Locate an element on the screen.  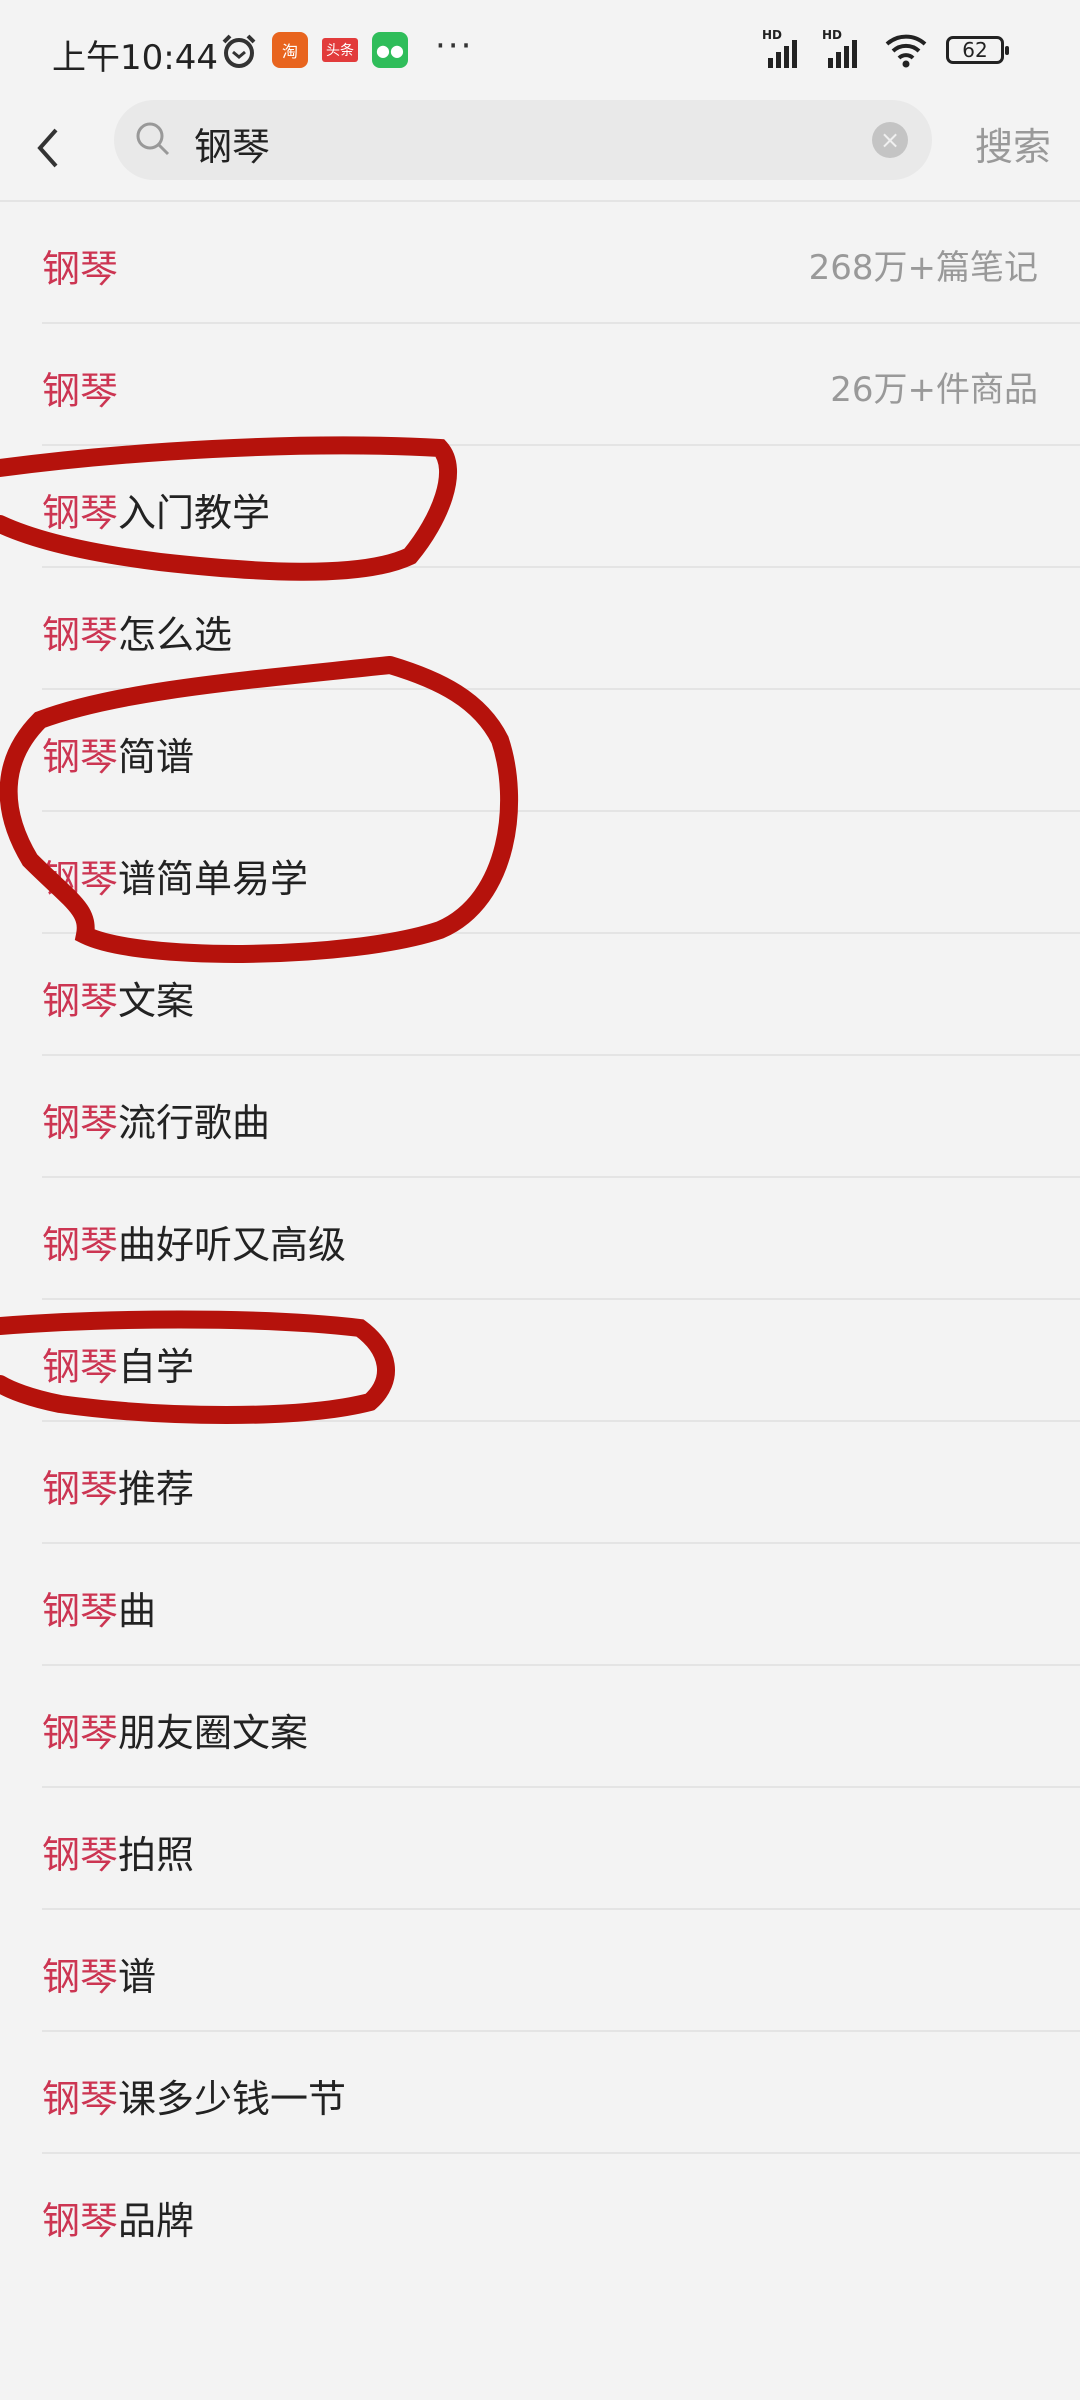
suggestion-item: 钢琴曲 is located at coordinates (561, 1603).